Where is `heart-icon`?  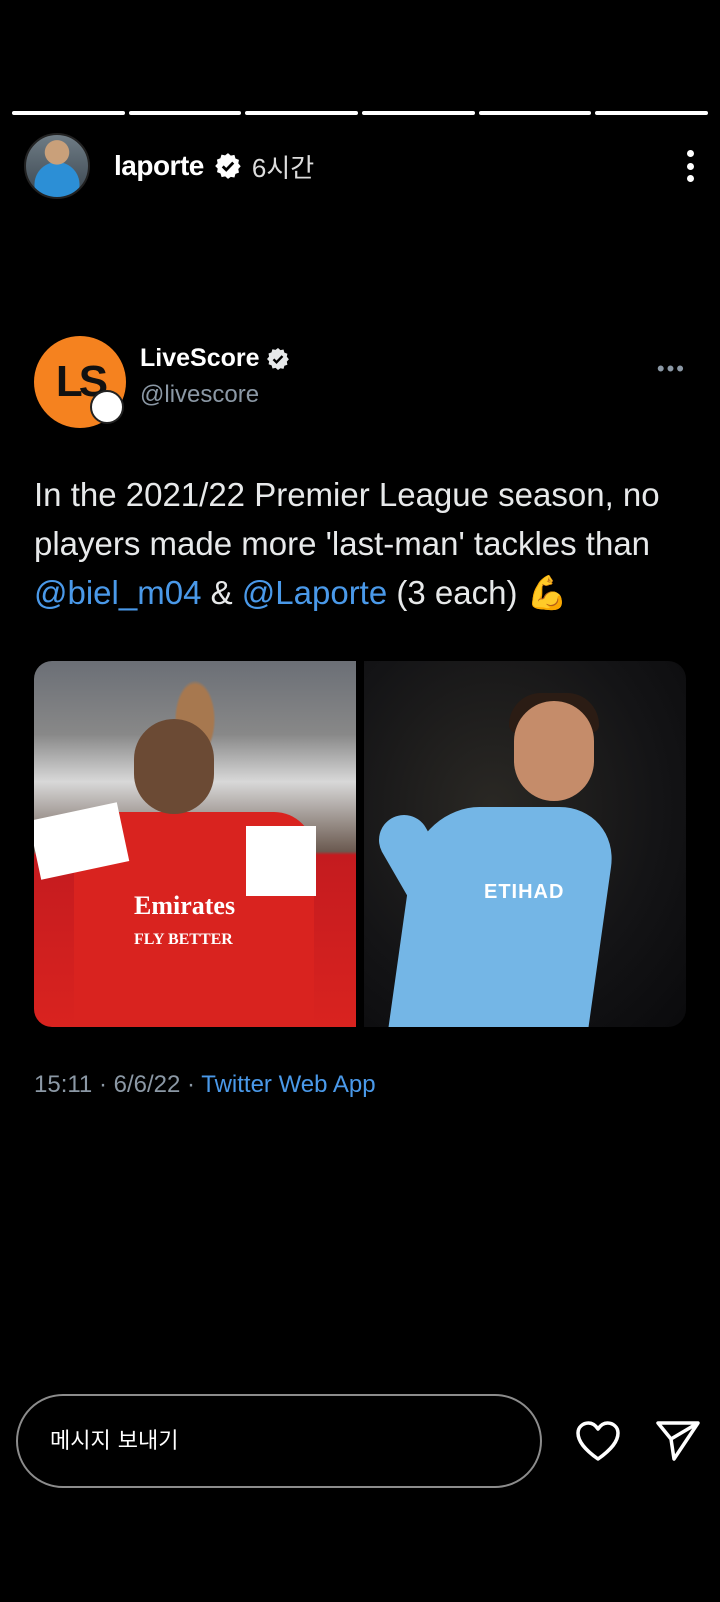
heart-icon is located at coordinates (598, 1441).